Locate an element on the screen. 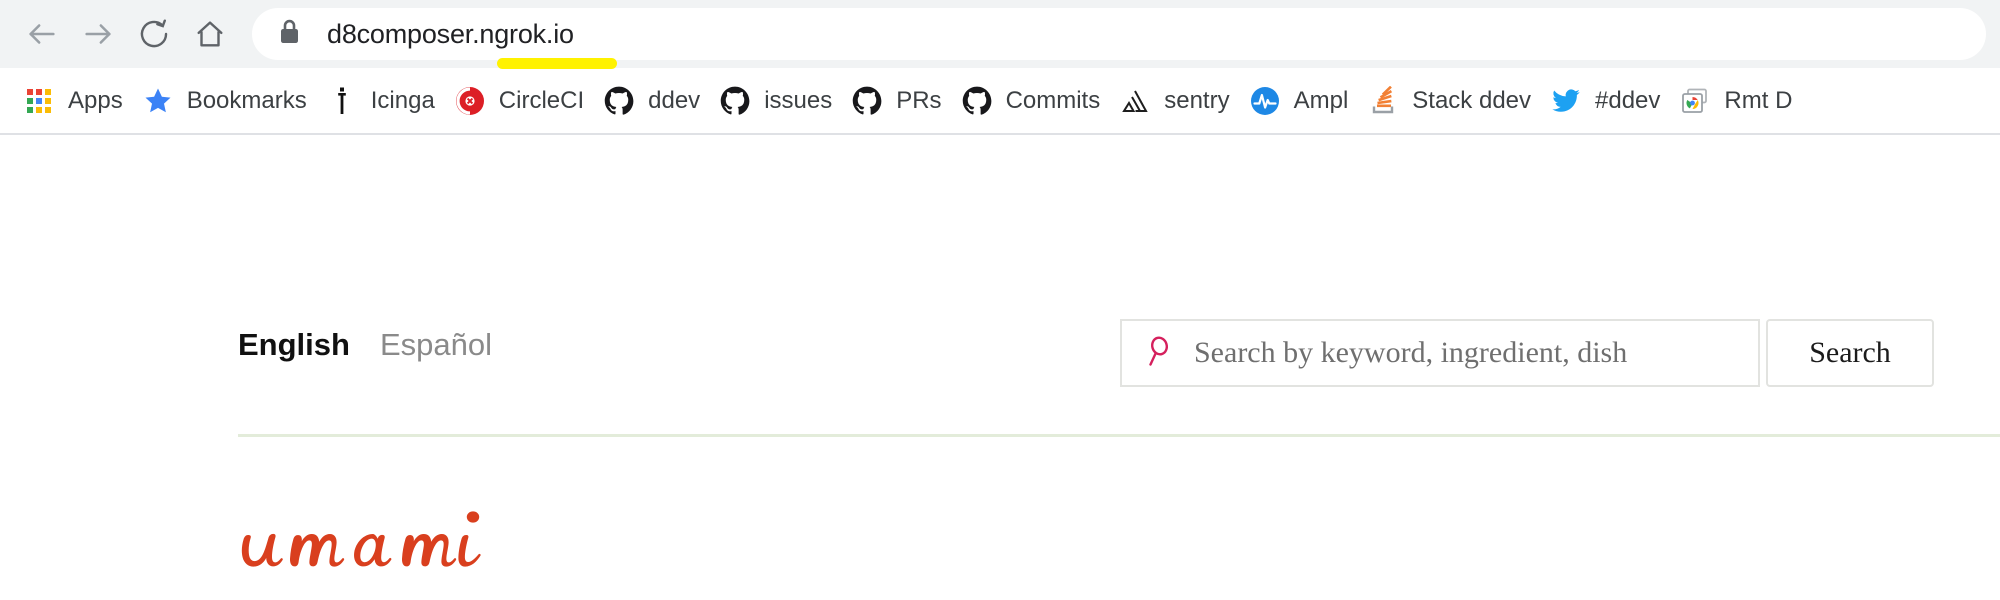  browser-toolbar: d8composer.ngrok.io is located at coordinates (1000, 34).